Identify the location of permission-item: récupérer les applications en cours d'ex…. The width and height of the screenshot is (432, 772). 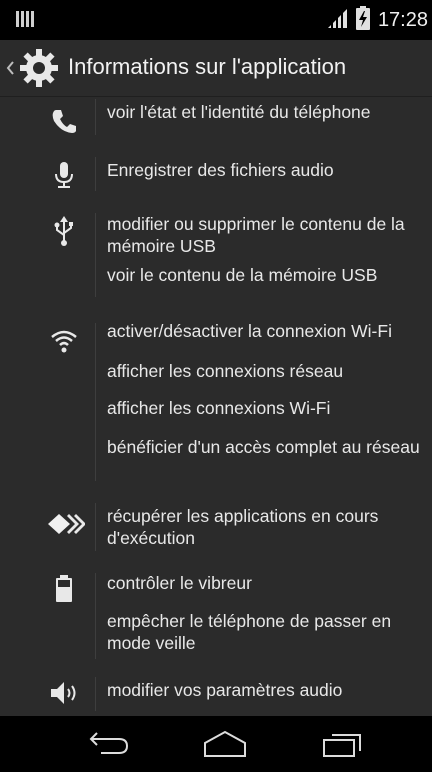
(243, 527).